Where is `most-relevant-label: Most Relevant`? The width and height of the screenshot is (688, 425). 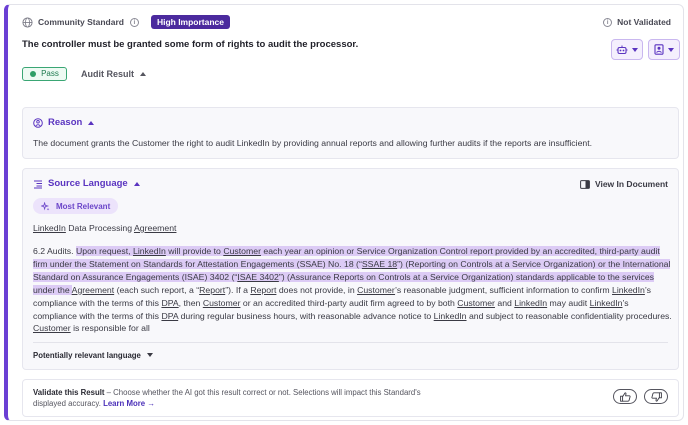 most-relevant-label: Most Relevant is located at coordinates (83, 206).